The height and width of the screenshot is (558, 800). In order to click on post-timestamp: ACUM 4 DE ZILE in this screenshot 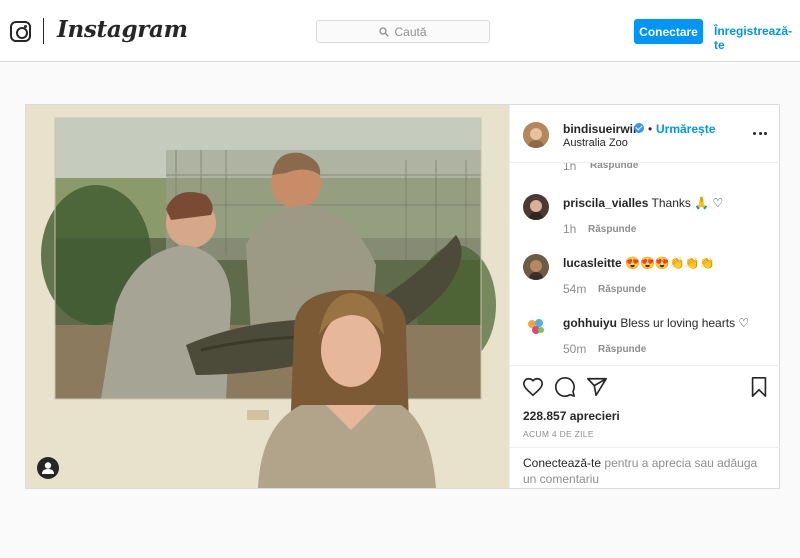, I will do `click(558, 434)`.